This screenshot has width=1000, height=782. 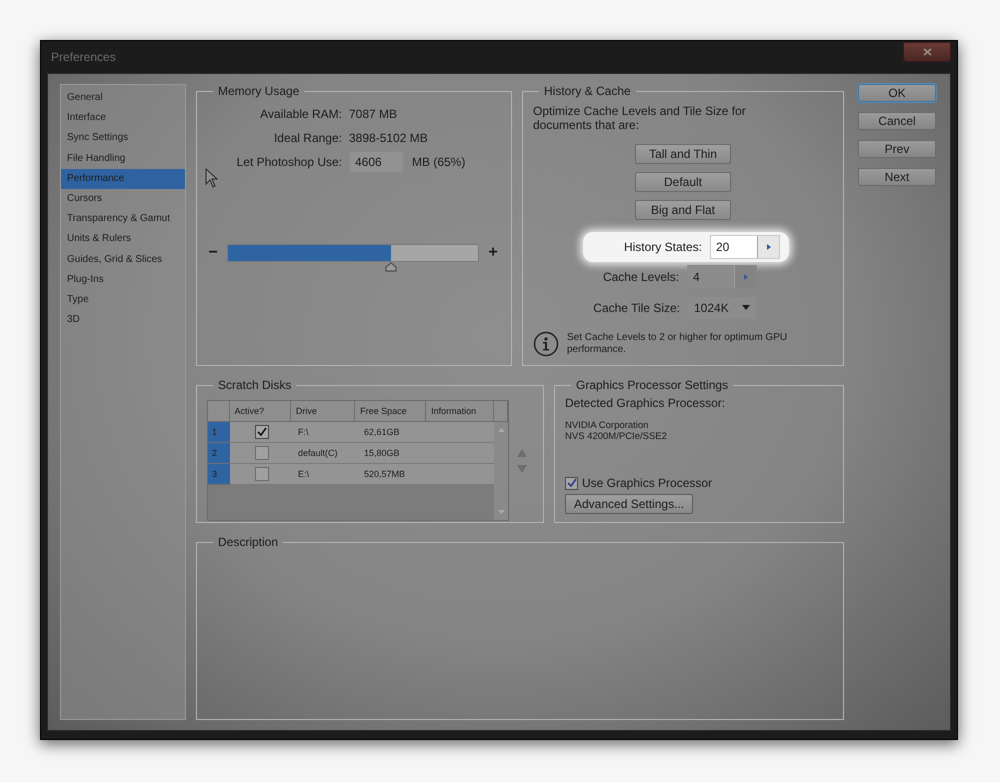 What do you see at coordinates (897, 93) in the screenshot?
I see `dialog-button: OK` at bounding box center [897, 93].